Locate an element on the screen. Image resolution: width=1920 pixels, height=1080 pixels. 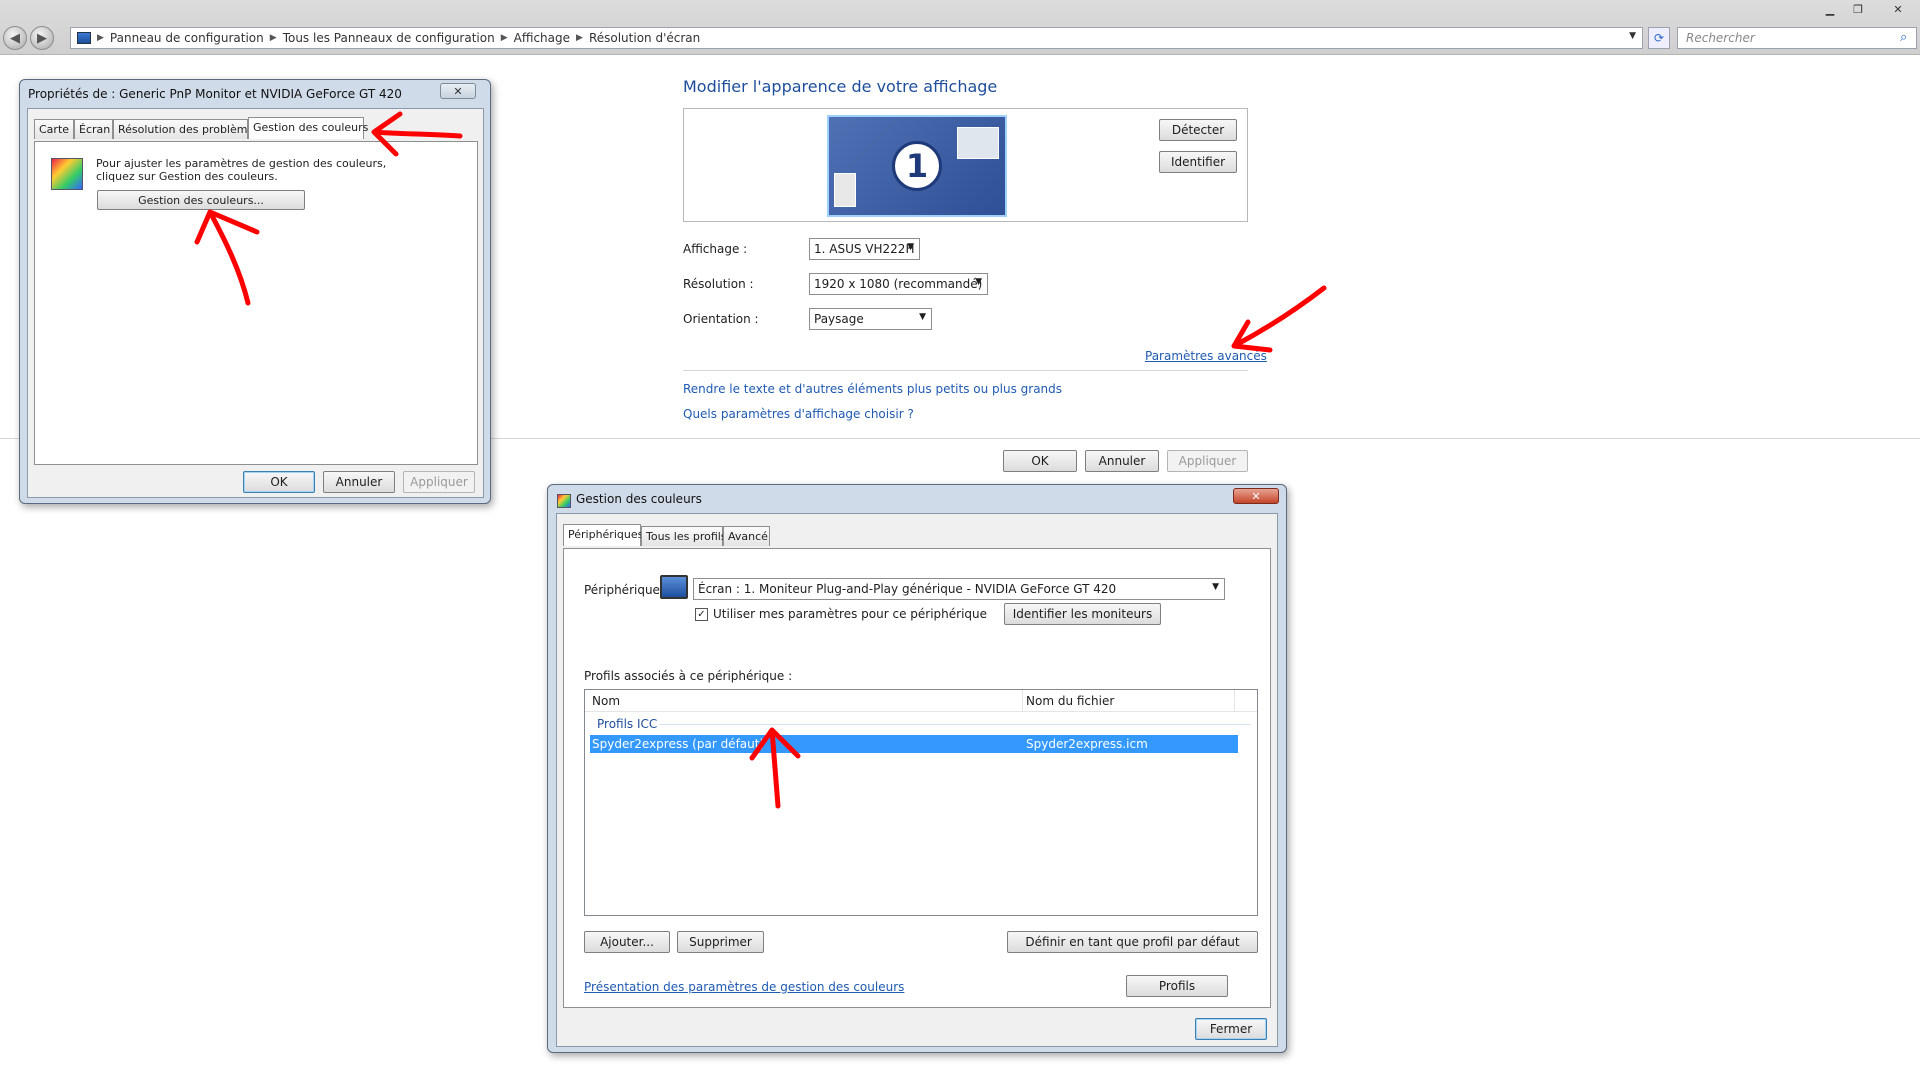
breadcrumb-item: Panneau de configuration is located at coordinates (187, 38).